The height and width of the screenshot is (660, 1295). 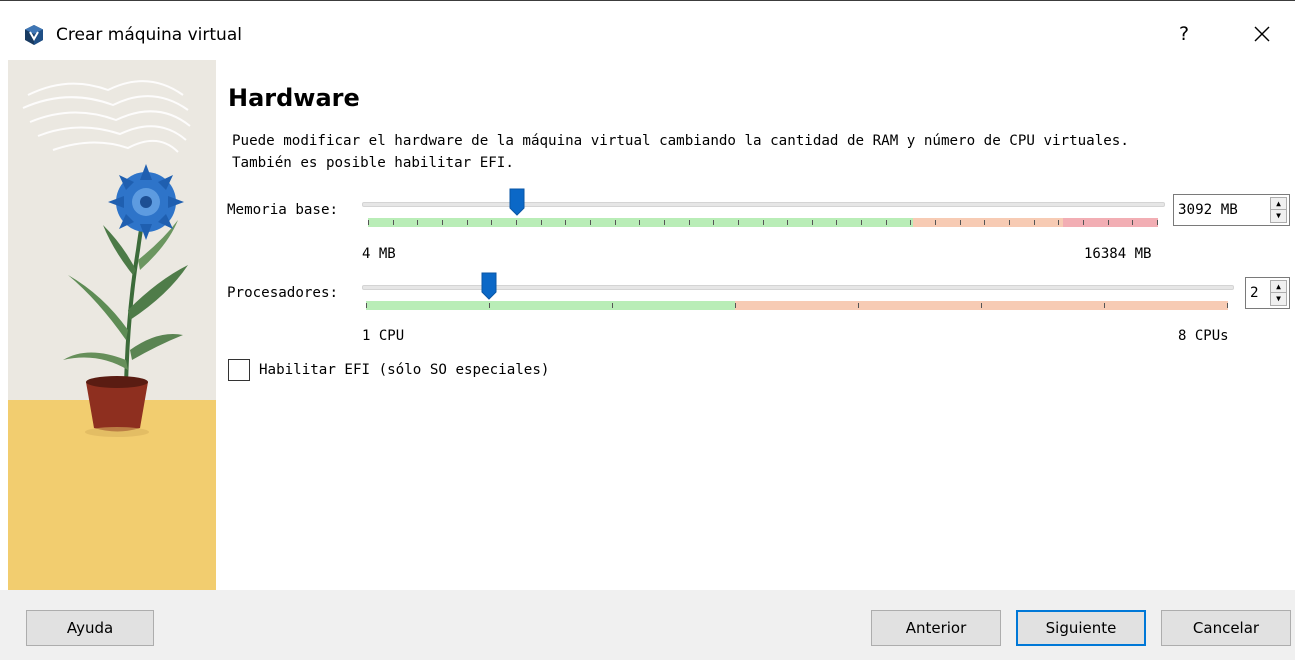 What do you see at coordinates (1254, 293) in the screenshot?
I see `processors-value: 2` at bounding box center [1254, 293].